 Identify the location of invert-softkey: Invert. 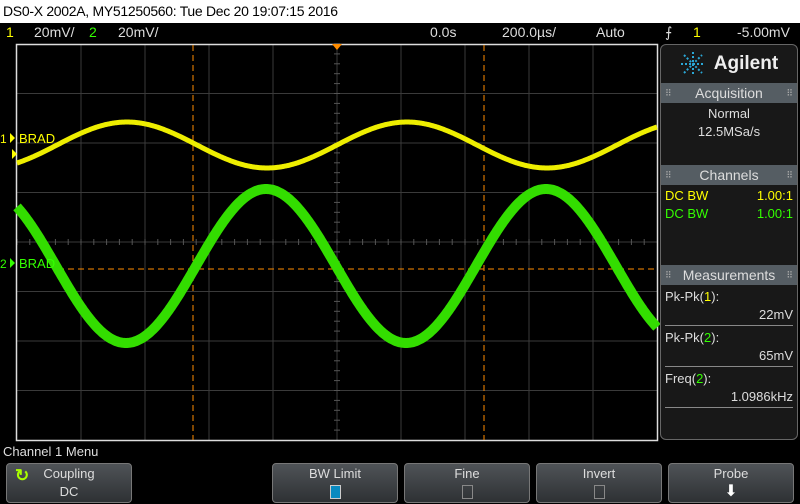
(599, 483).